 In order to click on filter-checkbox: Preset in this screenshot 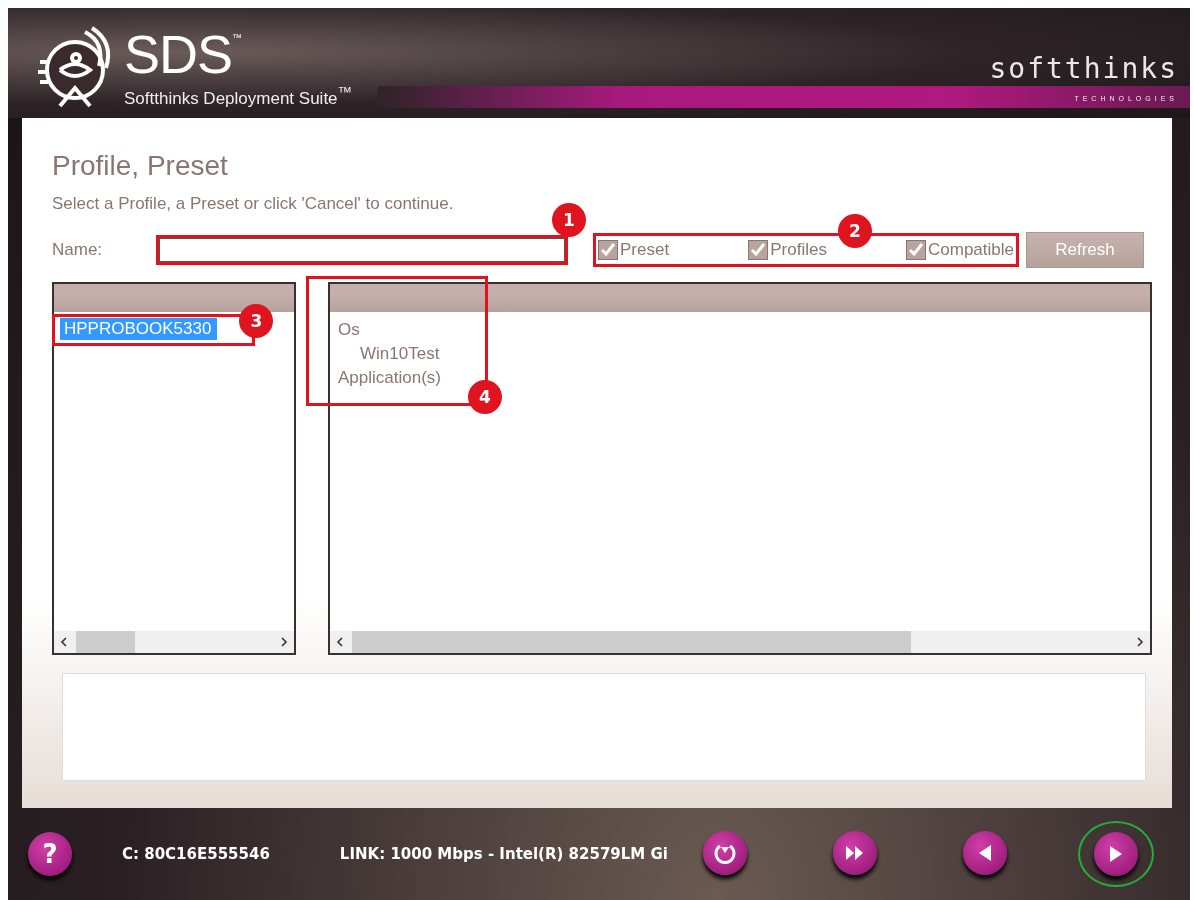, I will do `click(634, 250)`.